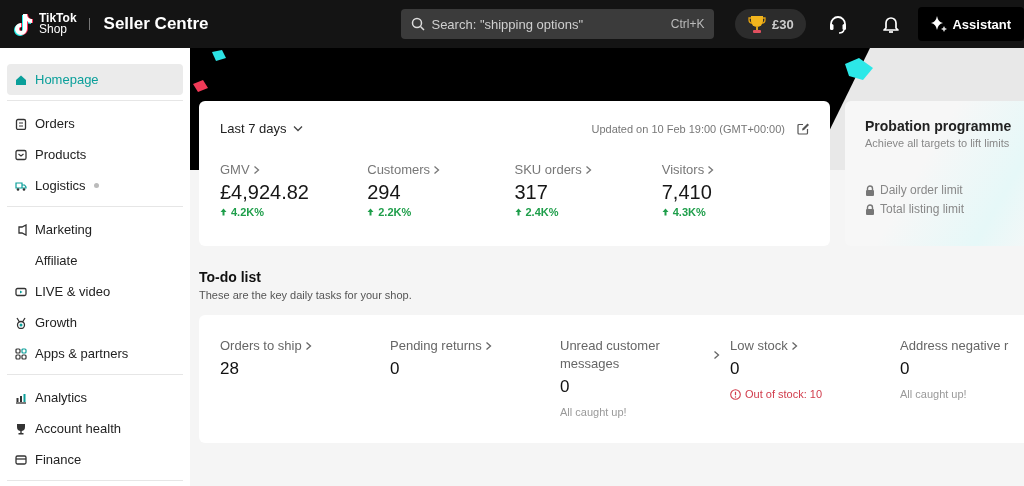 This screenshot has height=486, width=1024. Describe the element at coordinates (395, 212) in the screenshot. I see `metric-change: 2.2K%` at that location.